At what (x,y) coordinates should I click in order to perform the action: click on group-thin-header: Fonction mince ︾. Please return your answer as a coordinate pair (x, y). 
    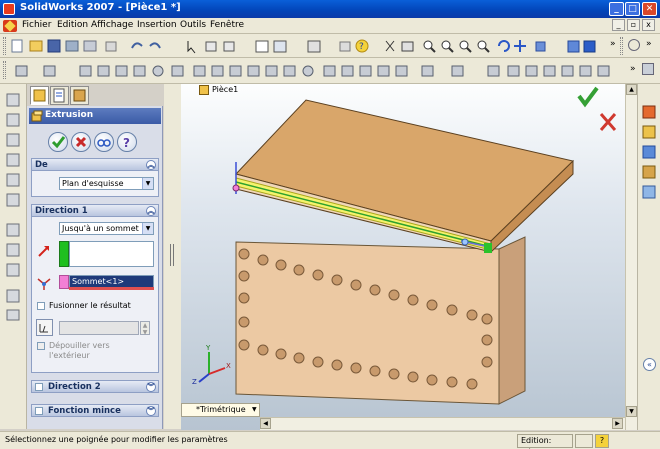
    Looking at the image, I should click on (95, 410).